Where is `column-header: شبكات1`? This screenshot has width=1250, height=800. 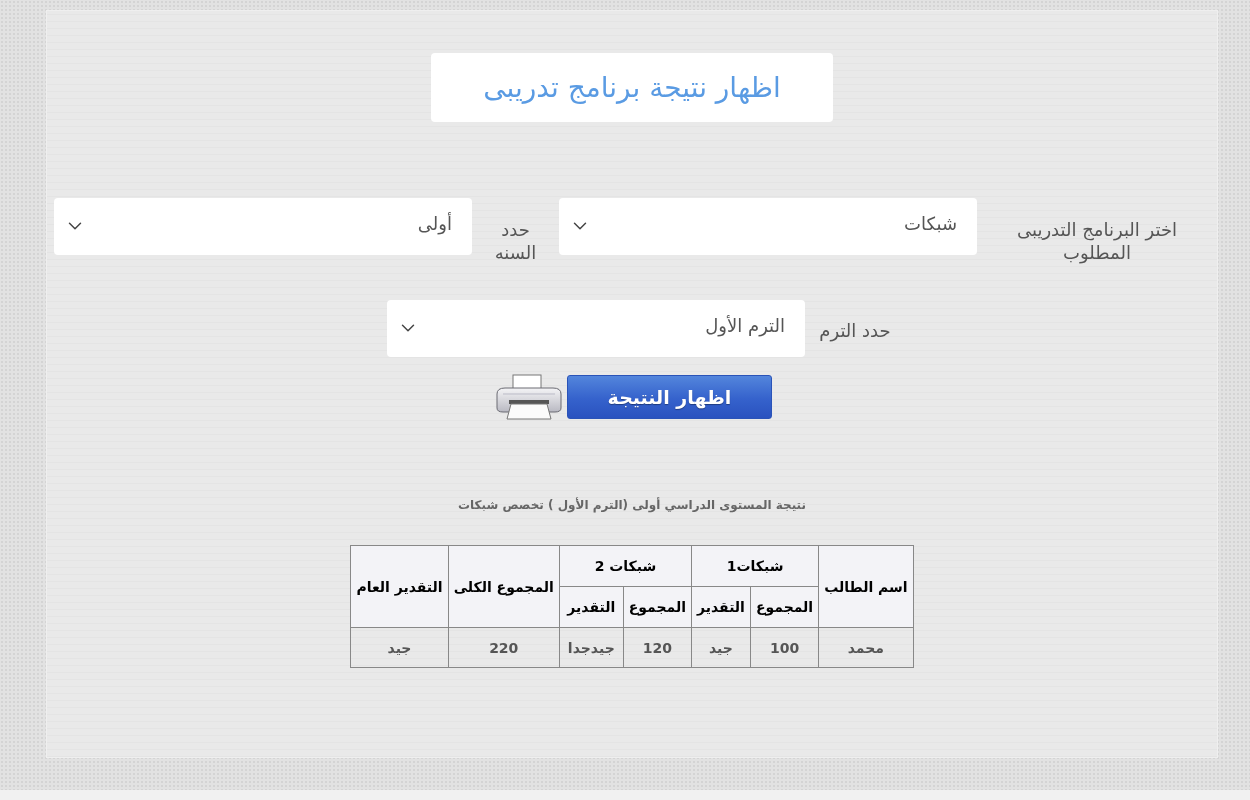 column-header: شبكات1 is located at coordinates (755, 566).